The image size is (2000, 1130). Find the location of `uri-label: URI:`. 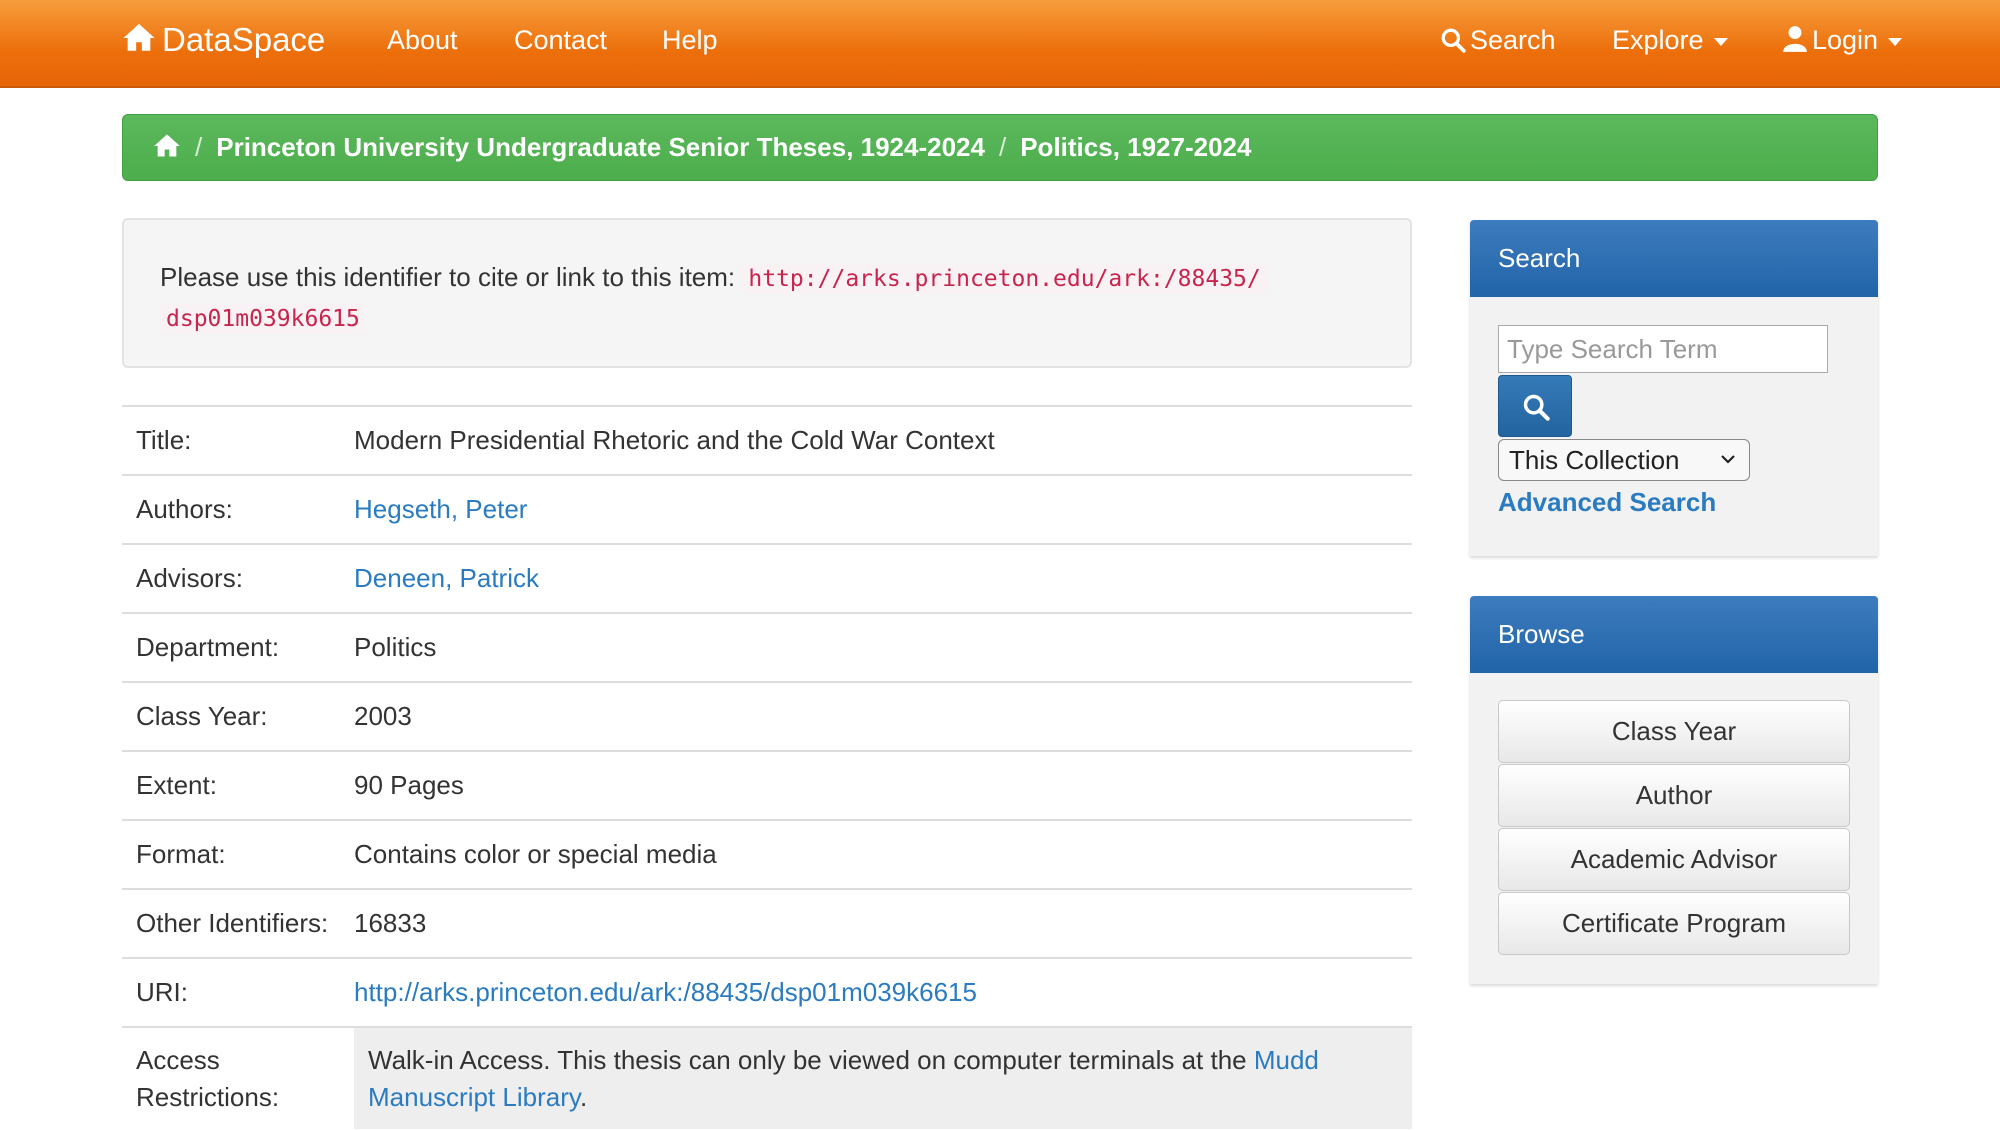

uri-label: URI: is located at coordinates (238, 992).